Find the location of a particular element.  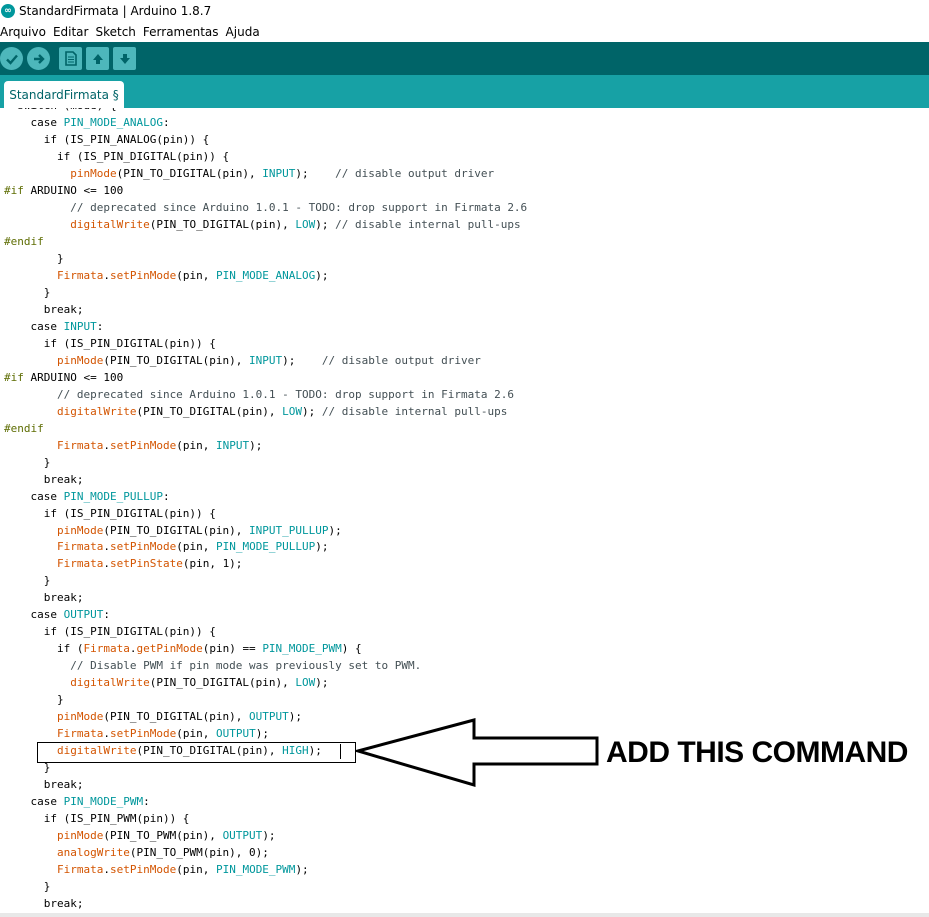

code-token: (PIN_TO_PWM(pin), is located at coordinates (163, 836).